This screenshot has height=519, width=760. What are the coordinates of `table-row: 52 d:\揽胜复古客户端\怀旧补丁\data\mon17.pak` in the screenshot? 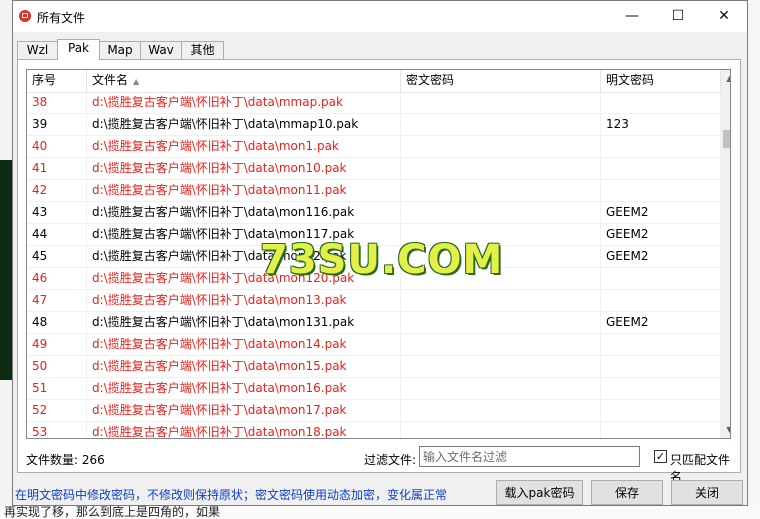 It's located at (374, 411).